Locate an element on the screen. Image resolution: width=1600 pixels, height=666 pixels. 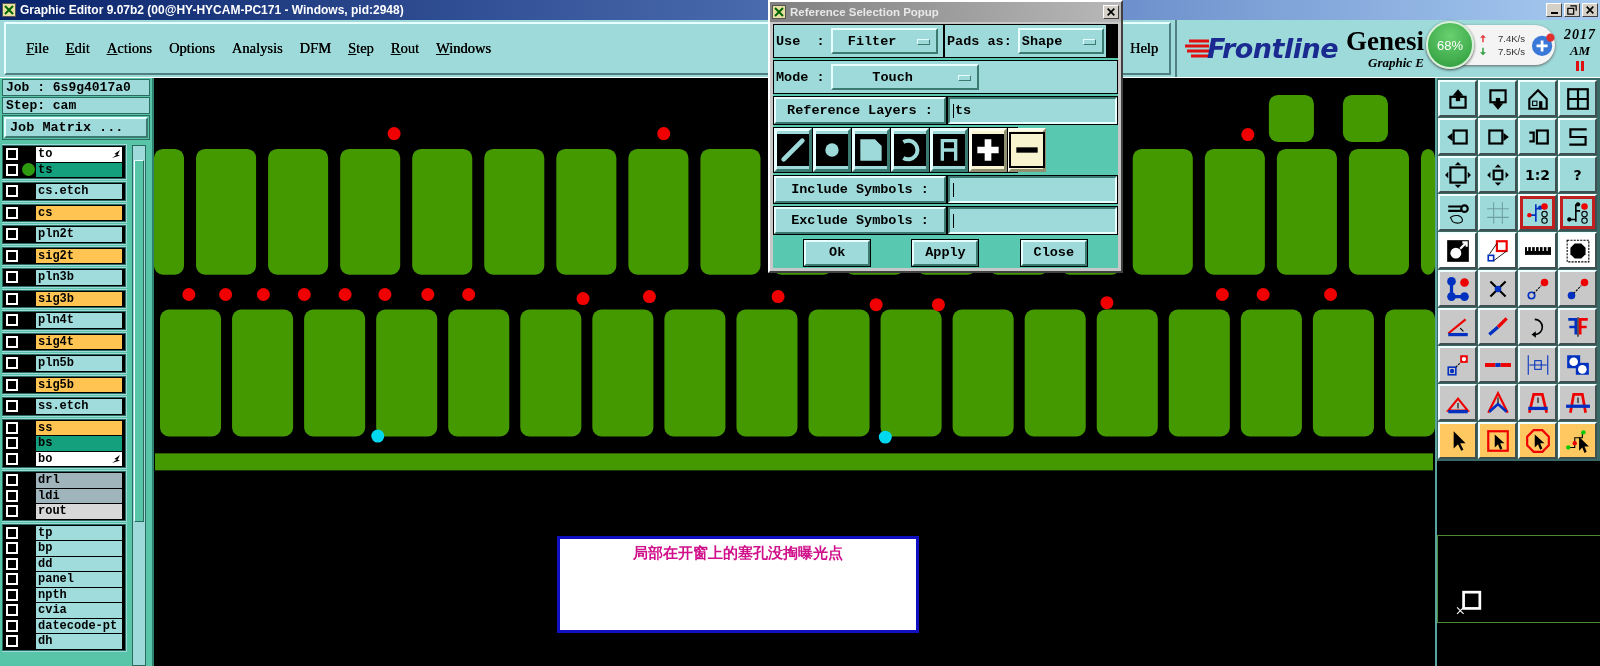
layer-name: tp is located at coordinates (79, 532).